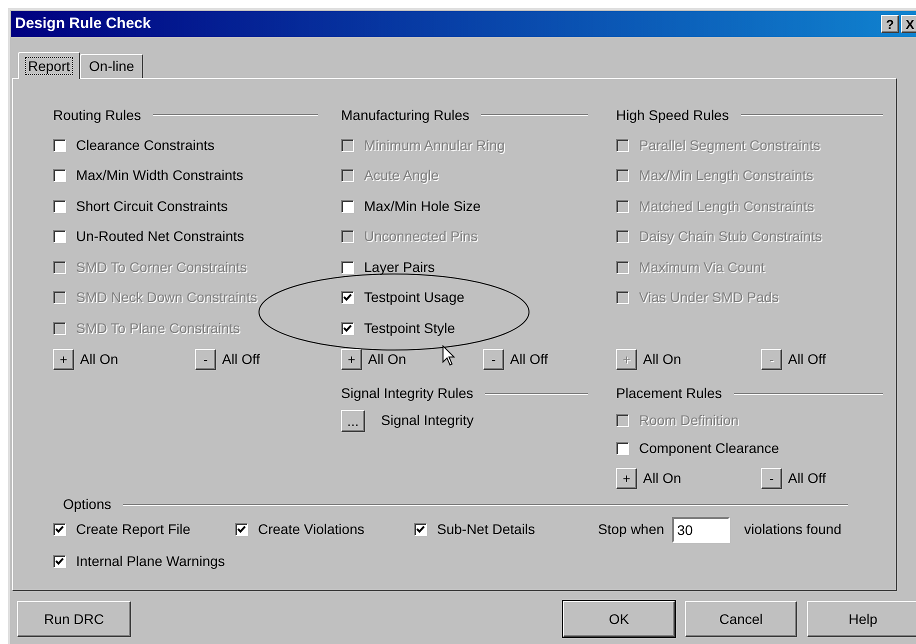 The image size is (916, 644). Describe the element at coordinates (49, 65) in the screenshot. I see `tab: Report` at that location.